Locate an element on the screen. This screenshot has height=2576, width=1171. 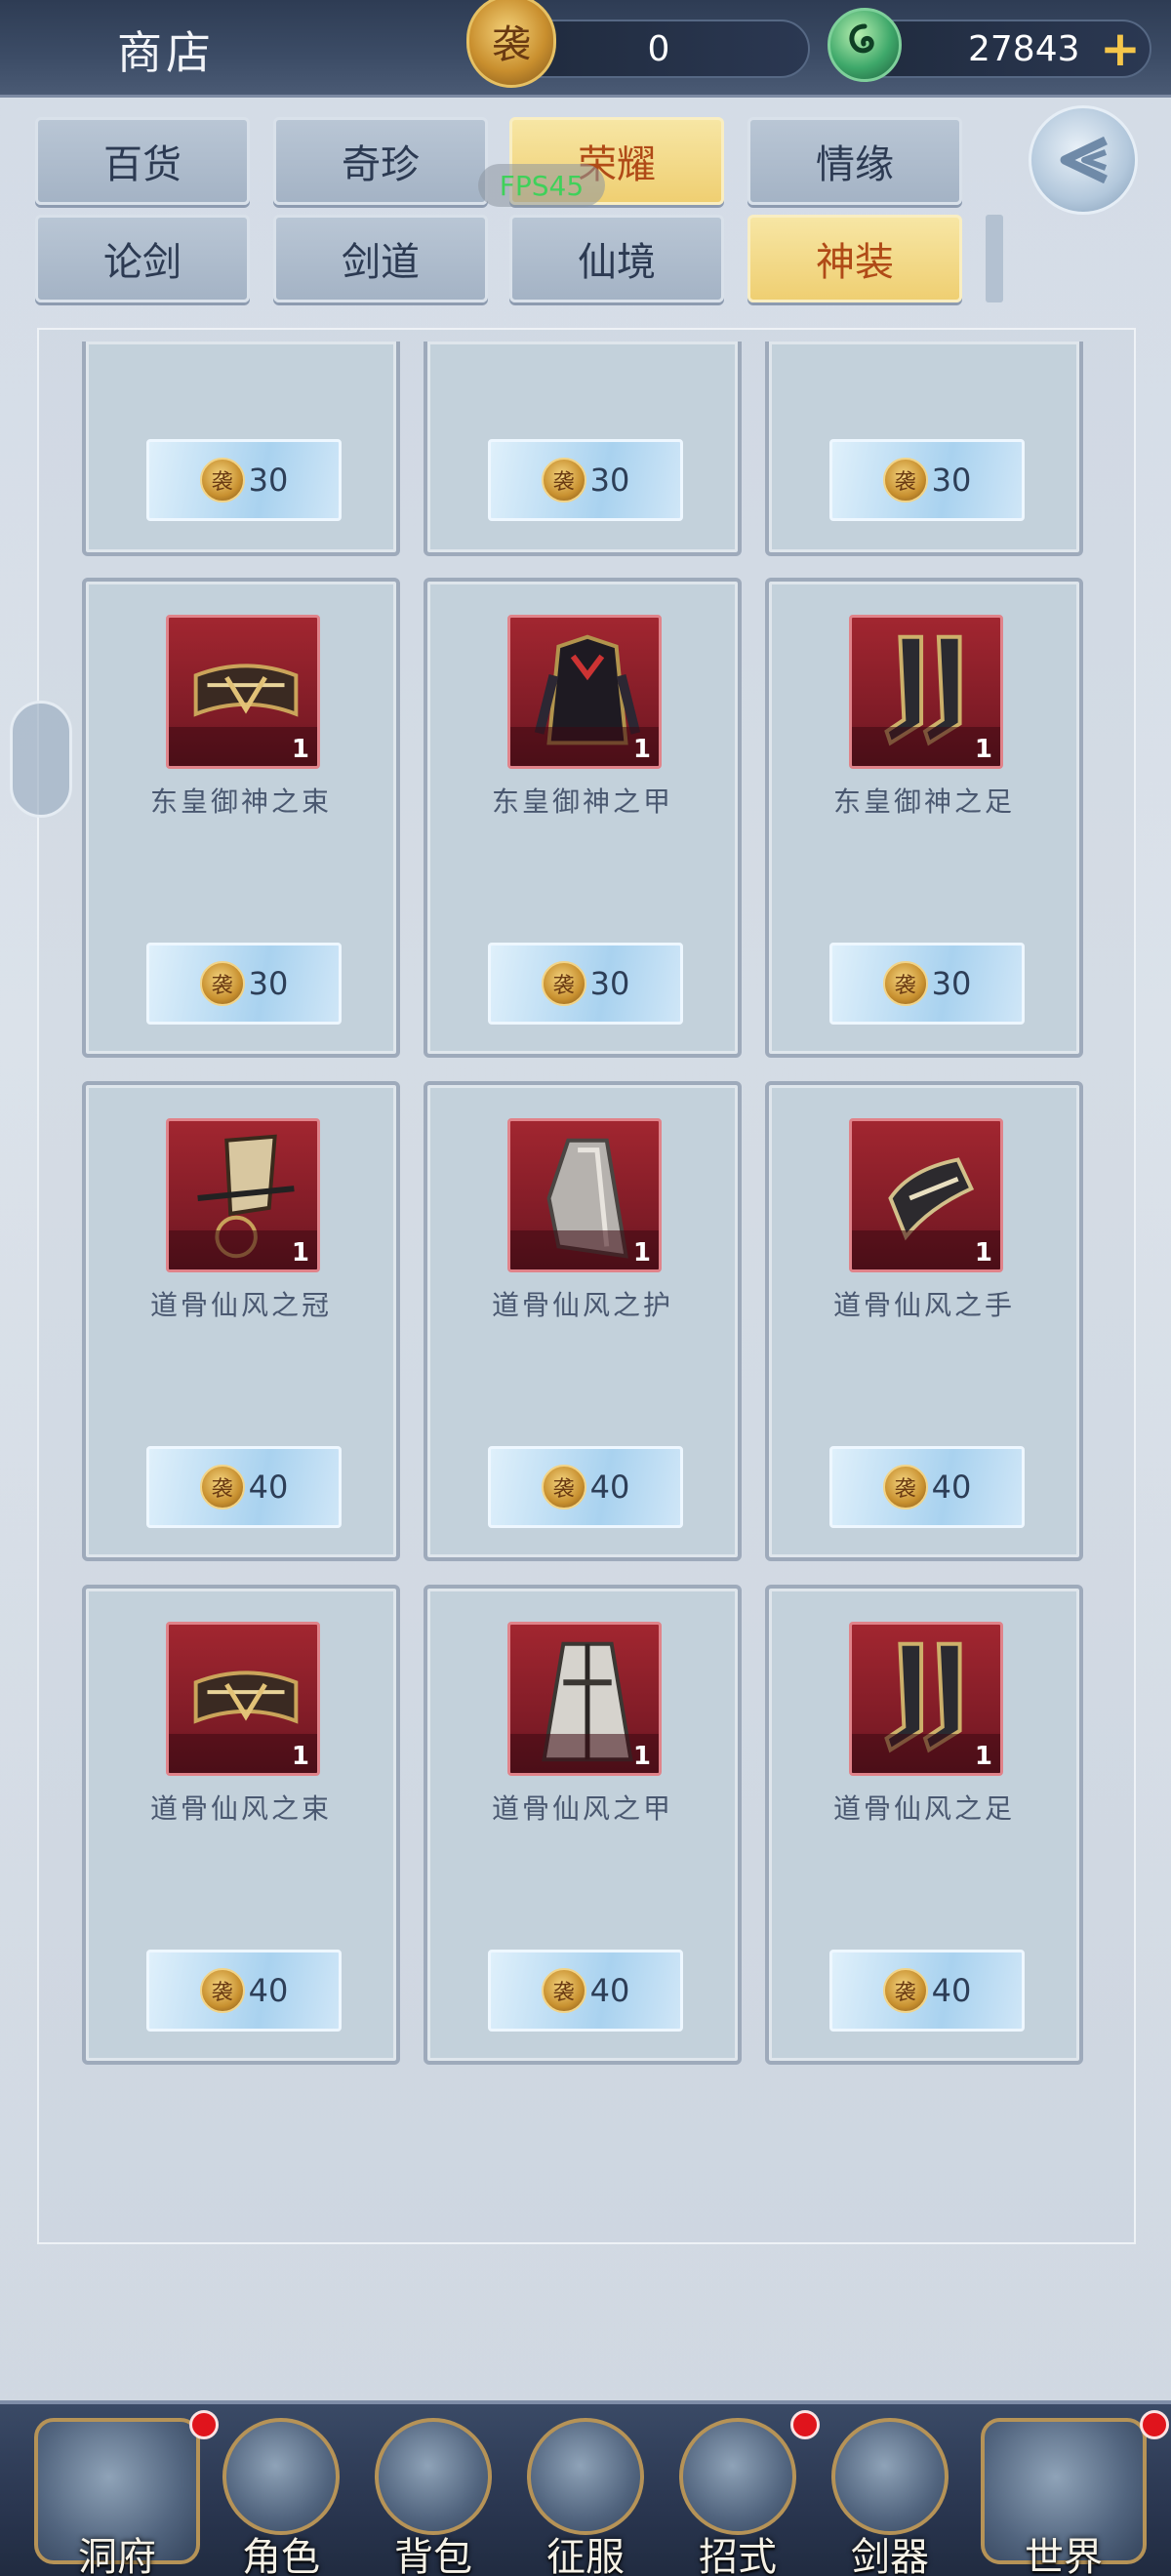
nav-item-4: 招式 is located at coordinates (737, 2497).